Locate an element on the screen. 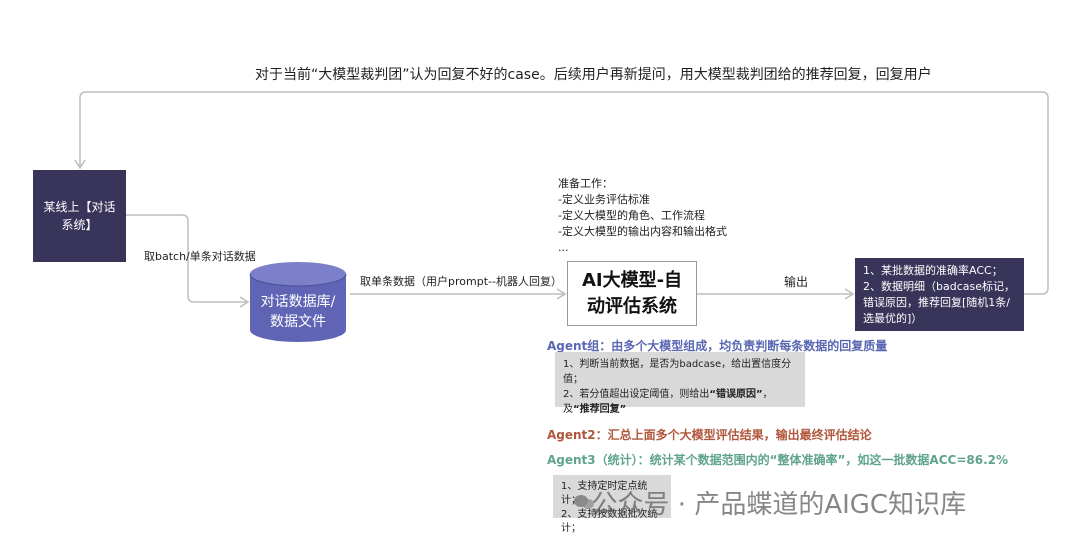 This screenshot has width=1080, height=547. online-system-box: 某线上【对话系统】 is located at coordinates (79, 216).